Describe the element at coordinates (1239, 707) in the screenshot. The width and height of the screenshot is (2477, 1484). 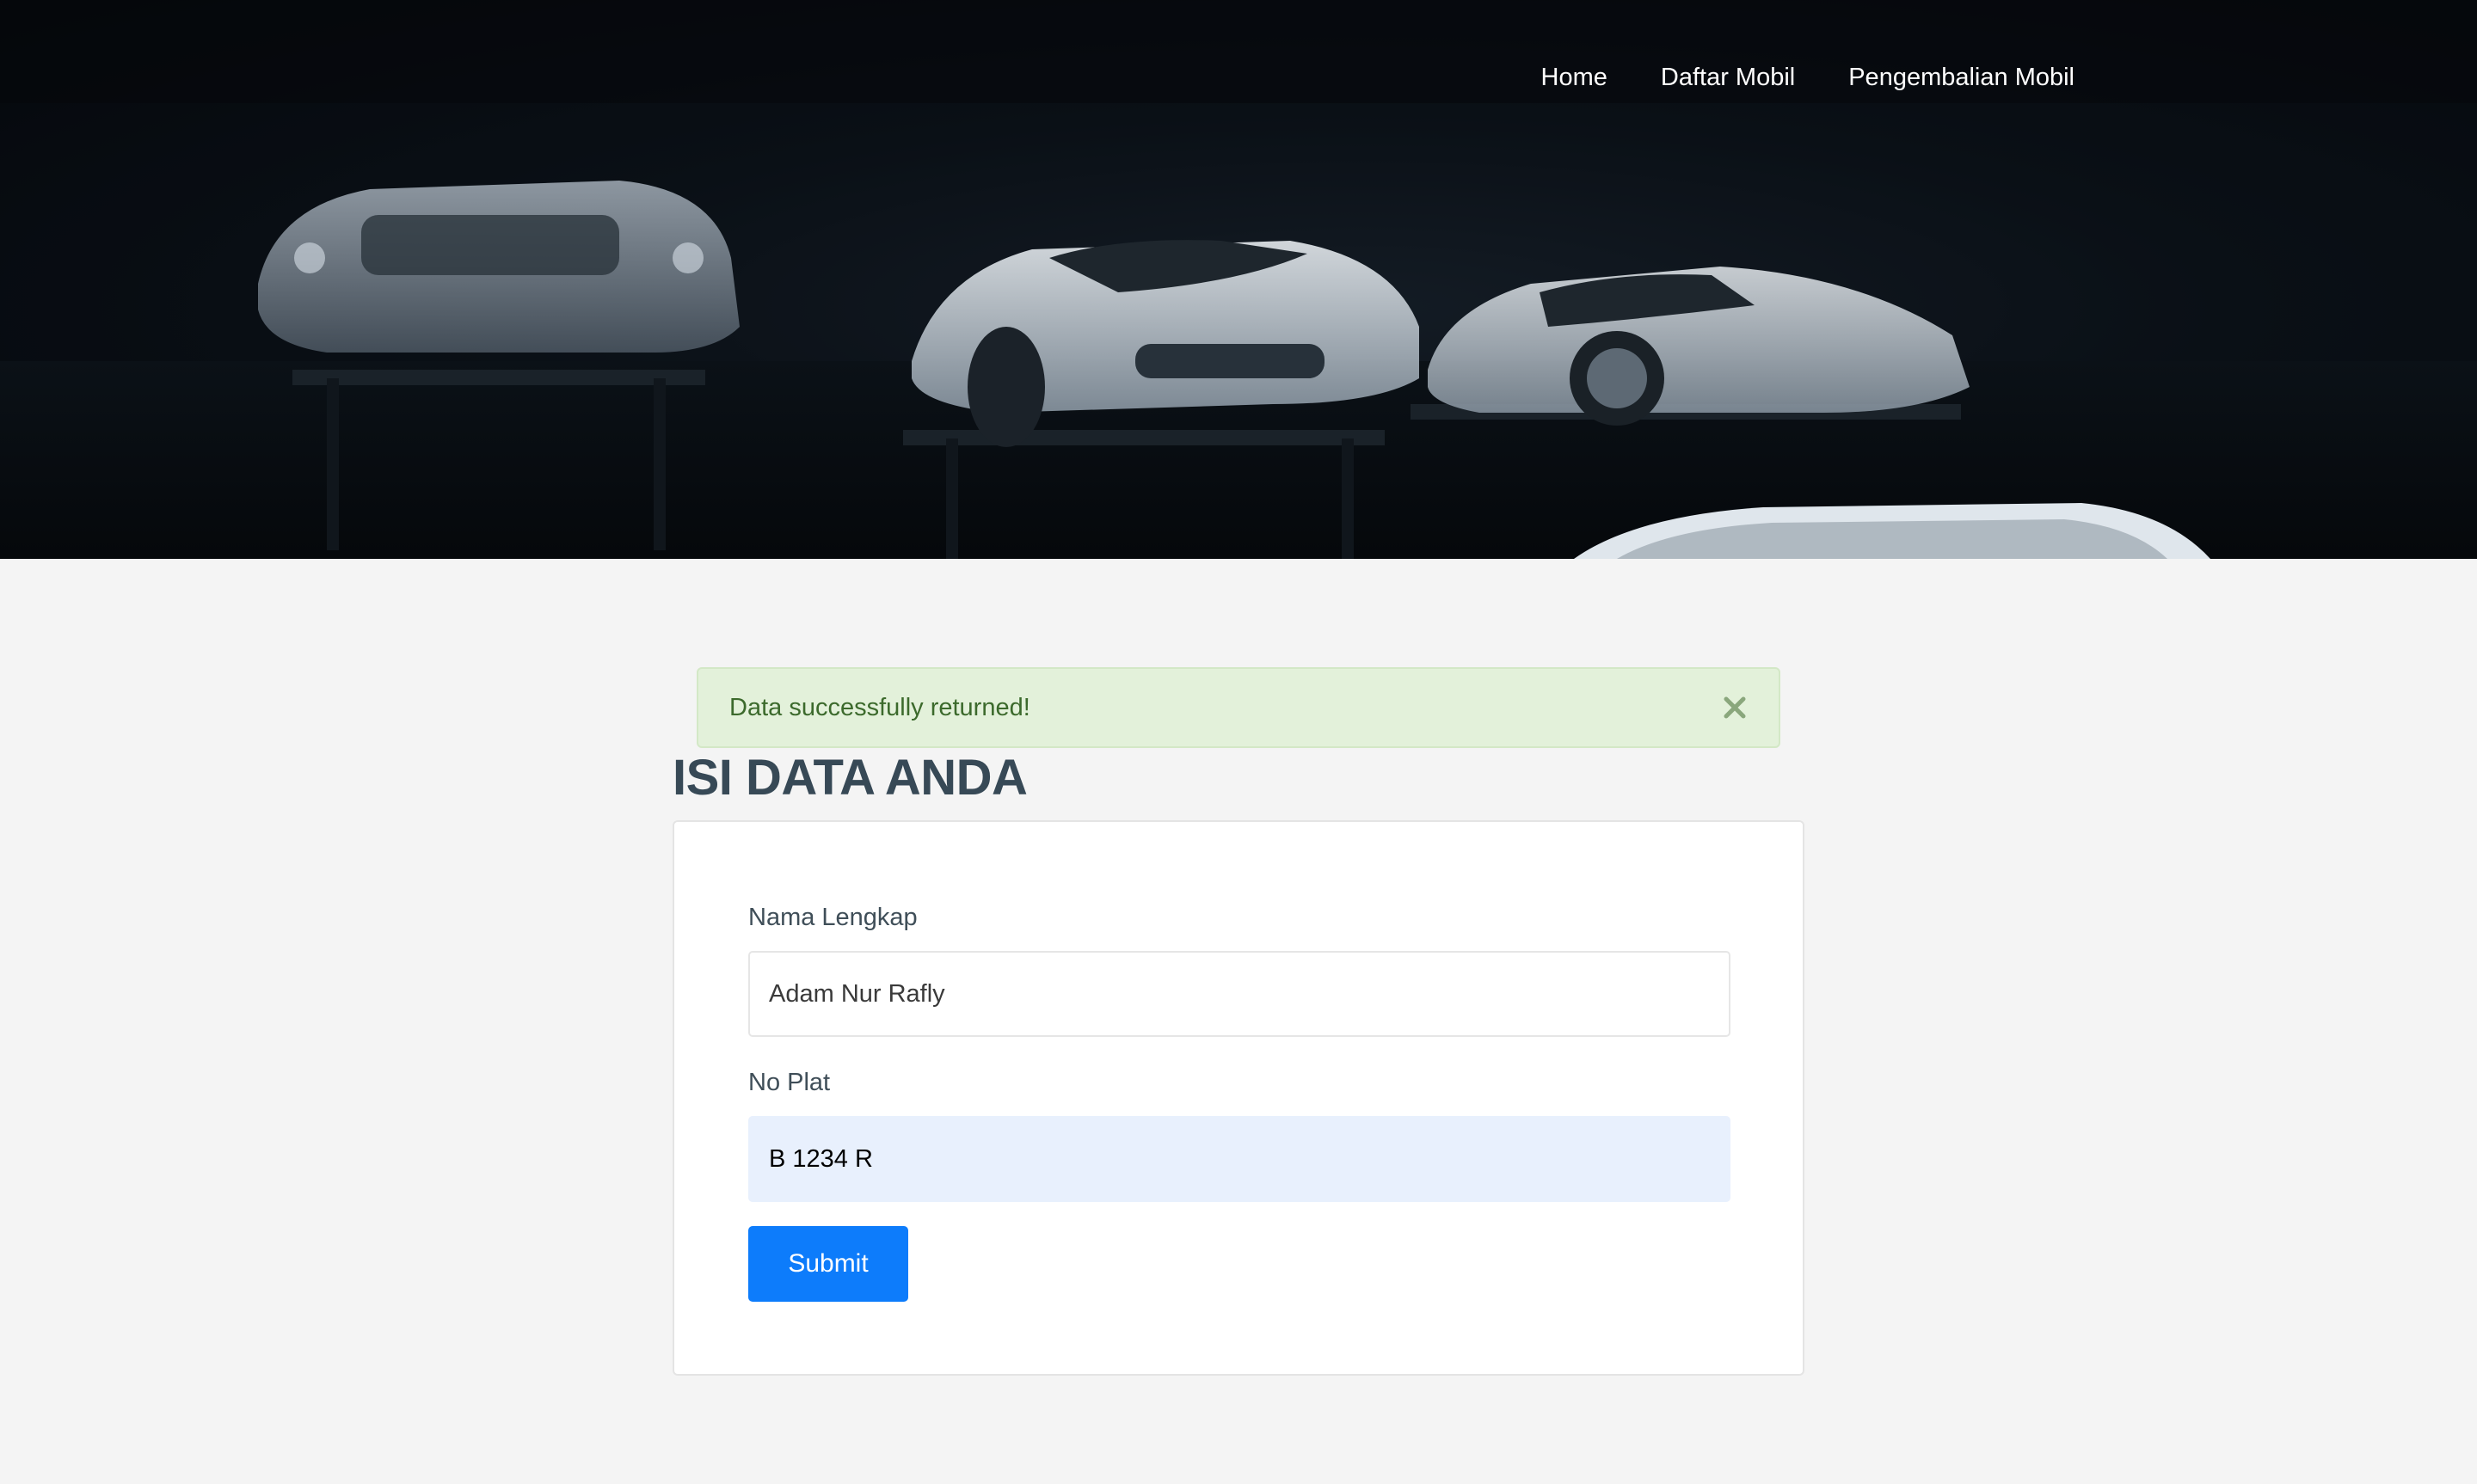
I see `success-alert: Data successfully returned!` at that location.